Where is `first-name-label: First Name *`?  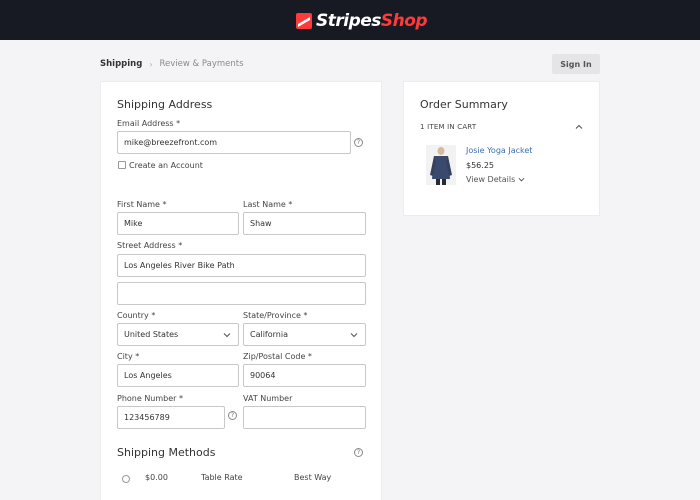 first-name-label: First Name * is located at coordinates (142, 204).